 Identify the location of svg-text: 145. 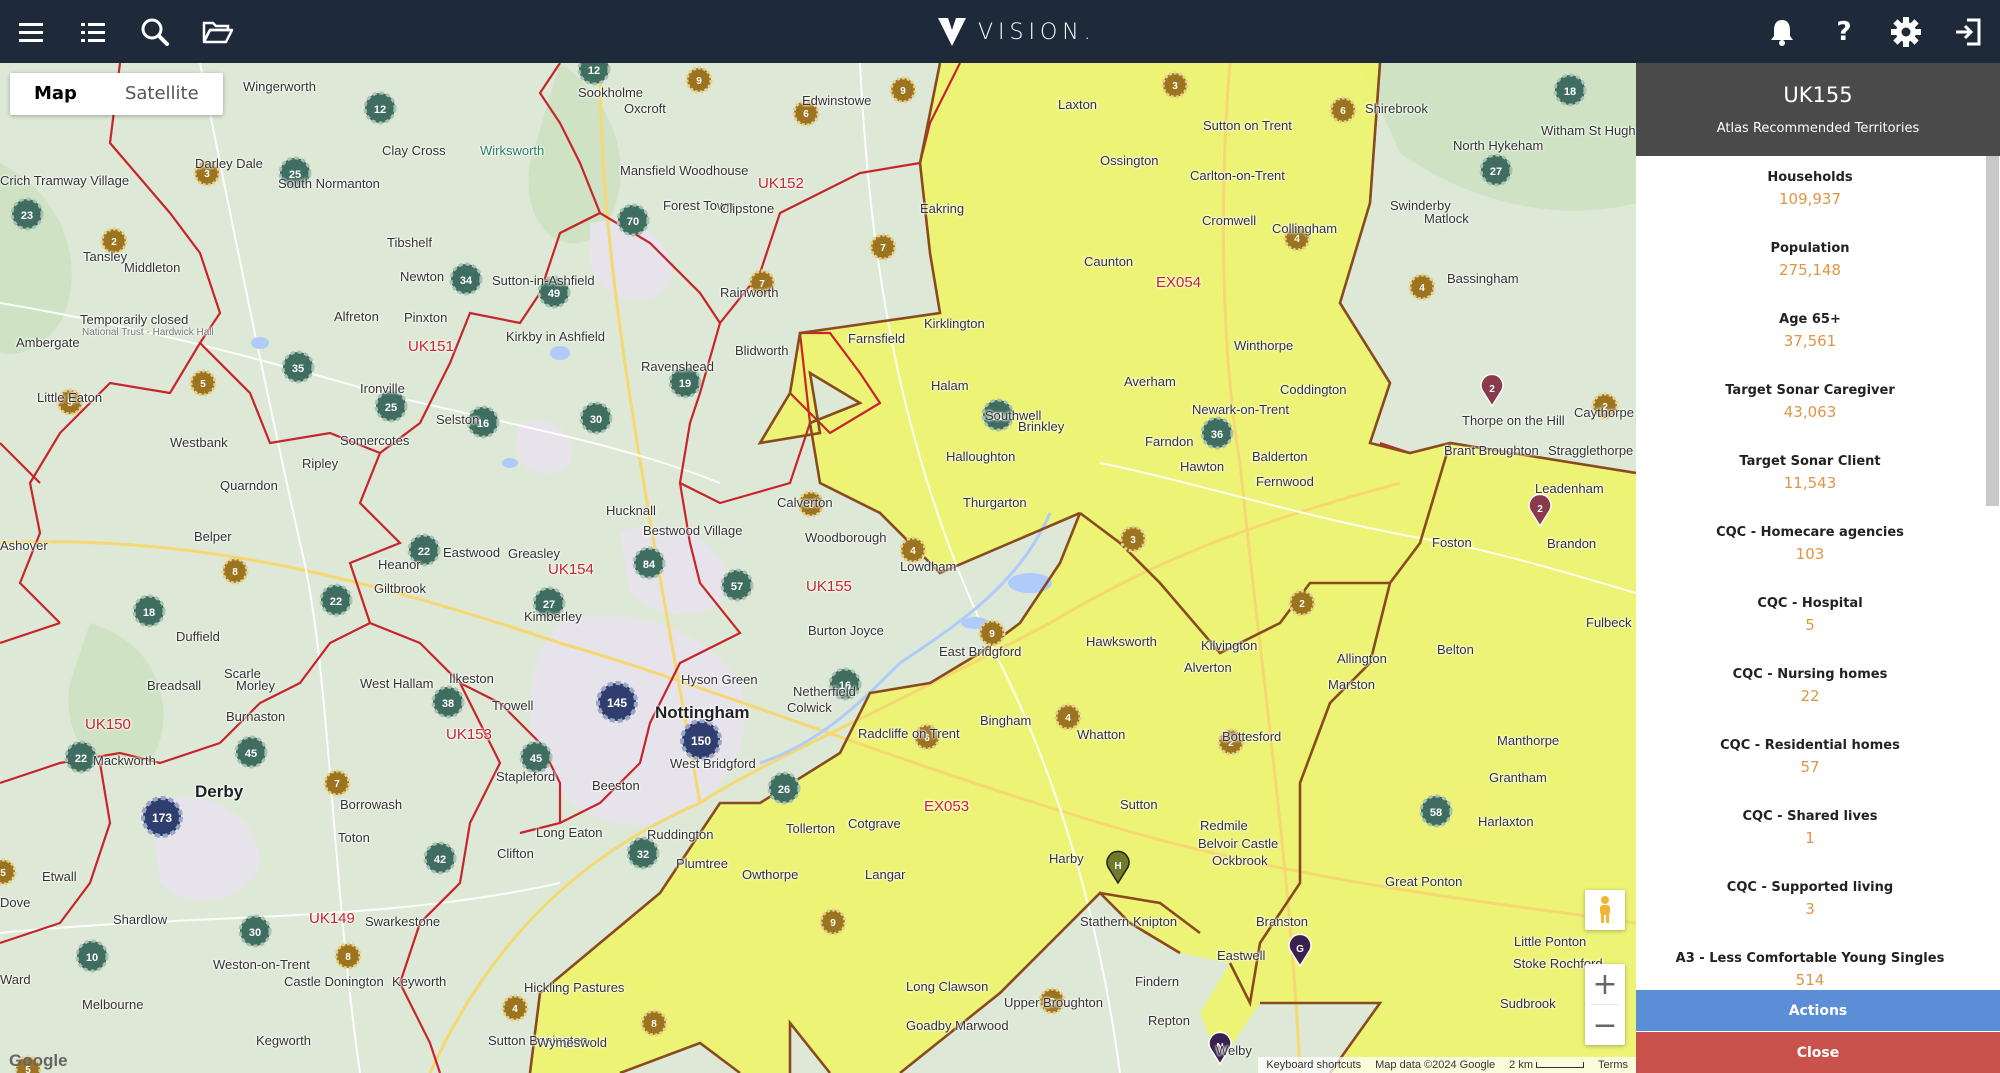
(617, 703).